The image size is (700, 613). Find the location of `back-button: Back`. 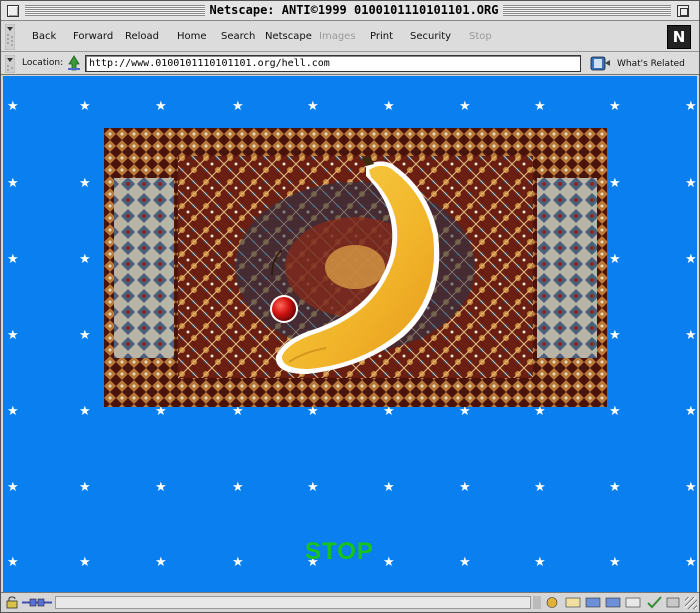

back-button: Back is located at coordinates (44, 36).